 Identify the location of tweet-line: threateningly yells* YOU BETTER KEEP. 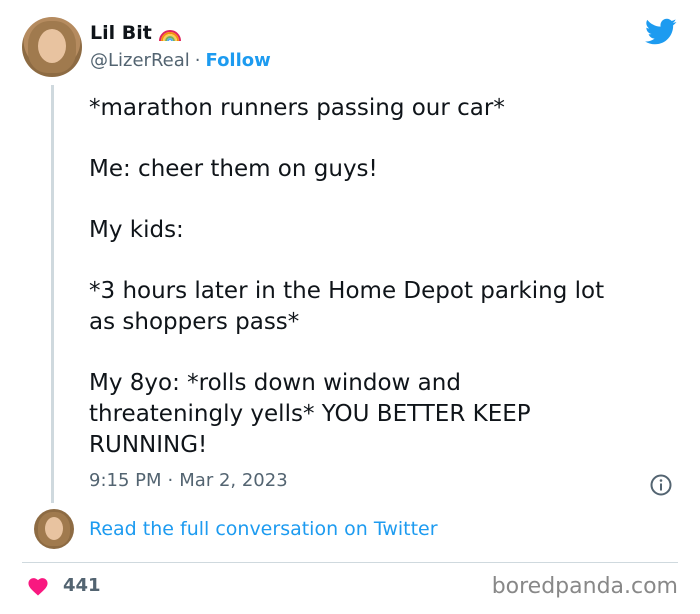
(310, 414).